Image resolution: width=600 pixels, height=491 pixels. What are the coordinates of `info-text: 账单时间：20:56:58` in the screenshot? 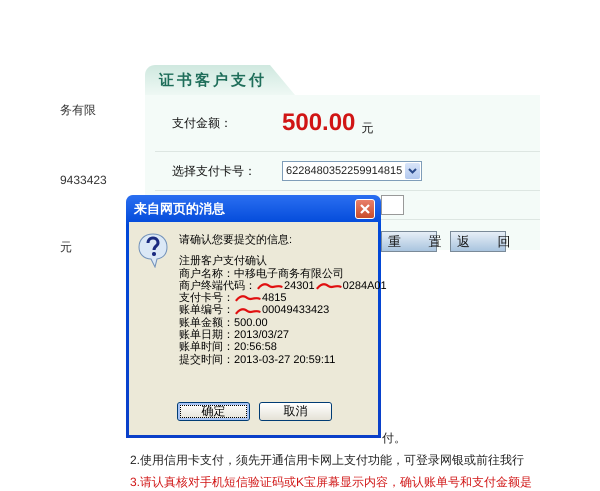 It's located at (228, 347).